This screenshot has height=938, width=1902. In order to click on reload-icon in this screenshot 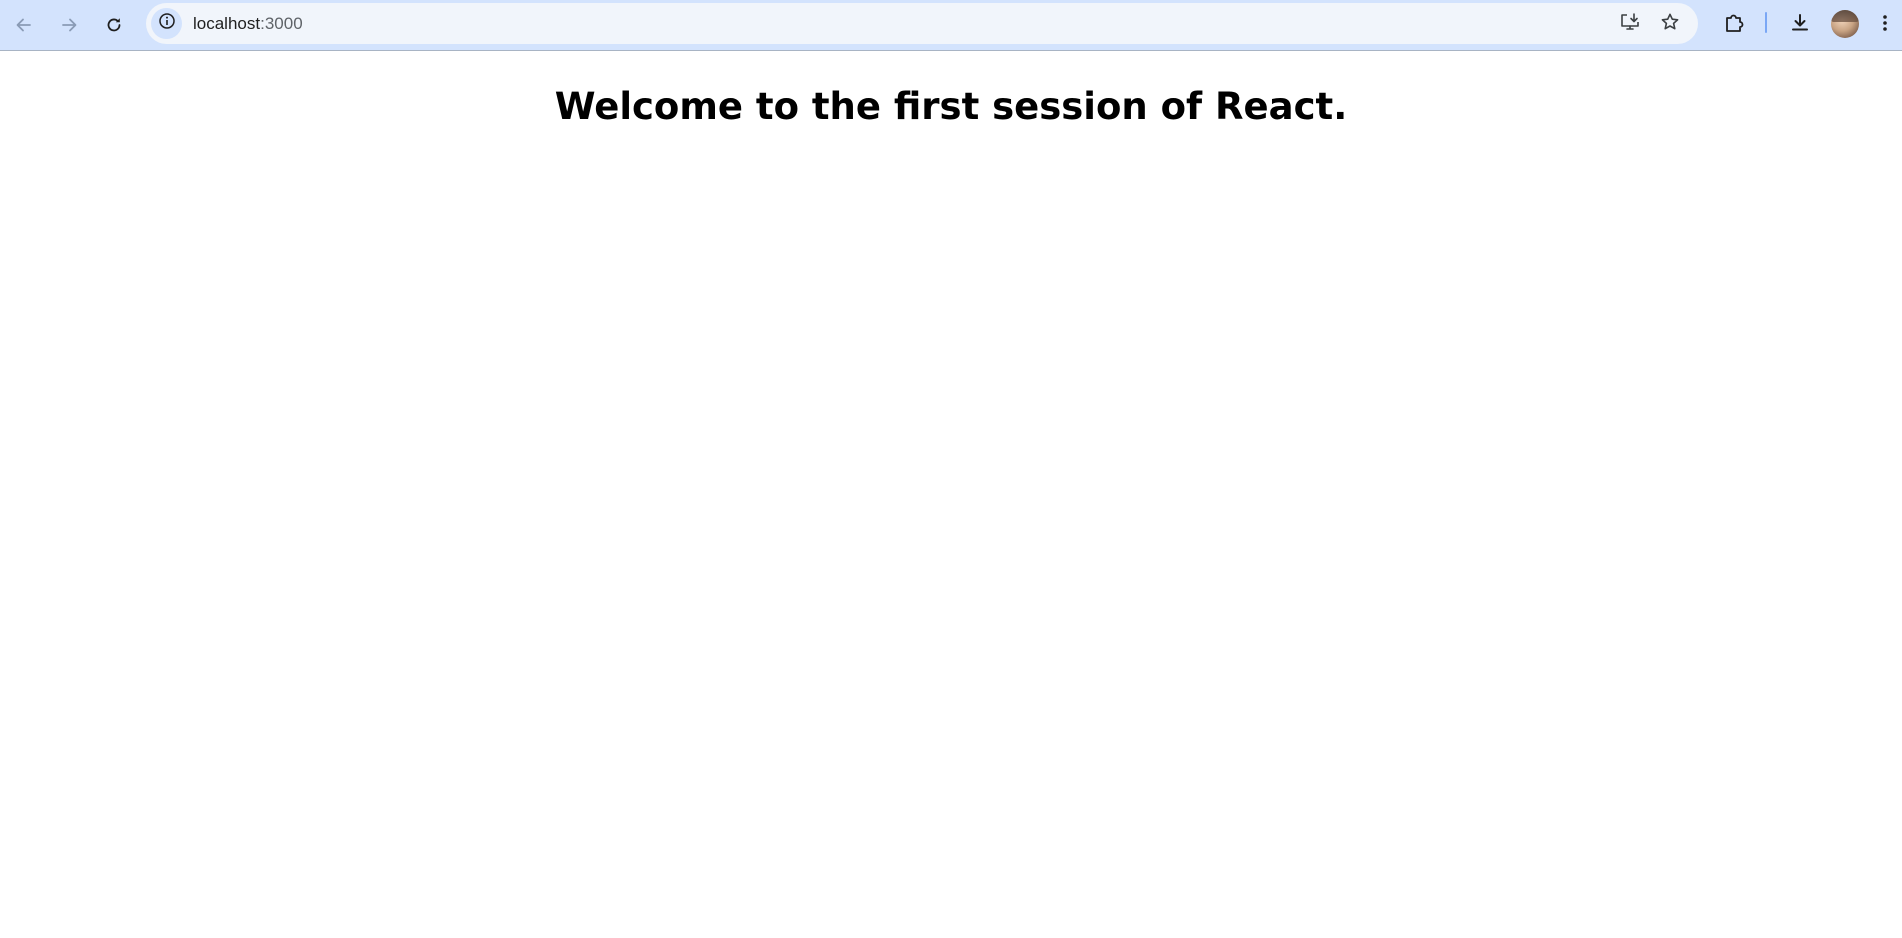, I will do `click(114, 25)`.